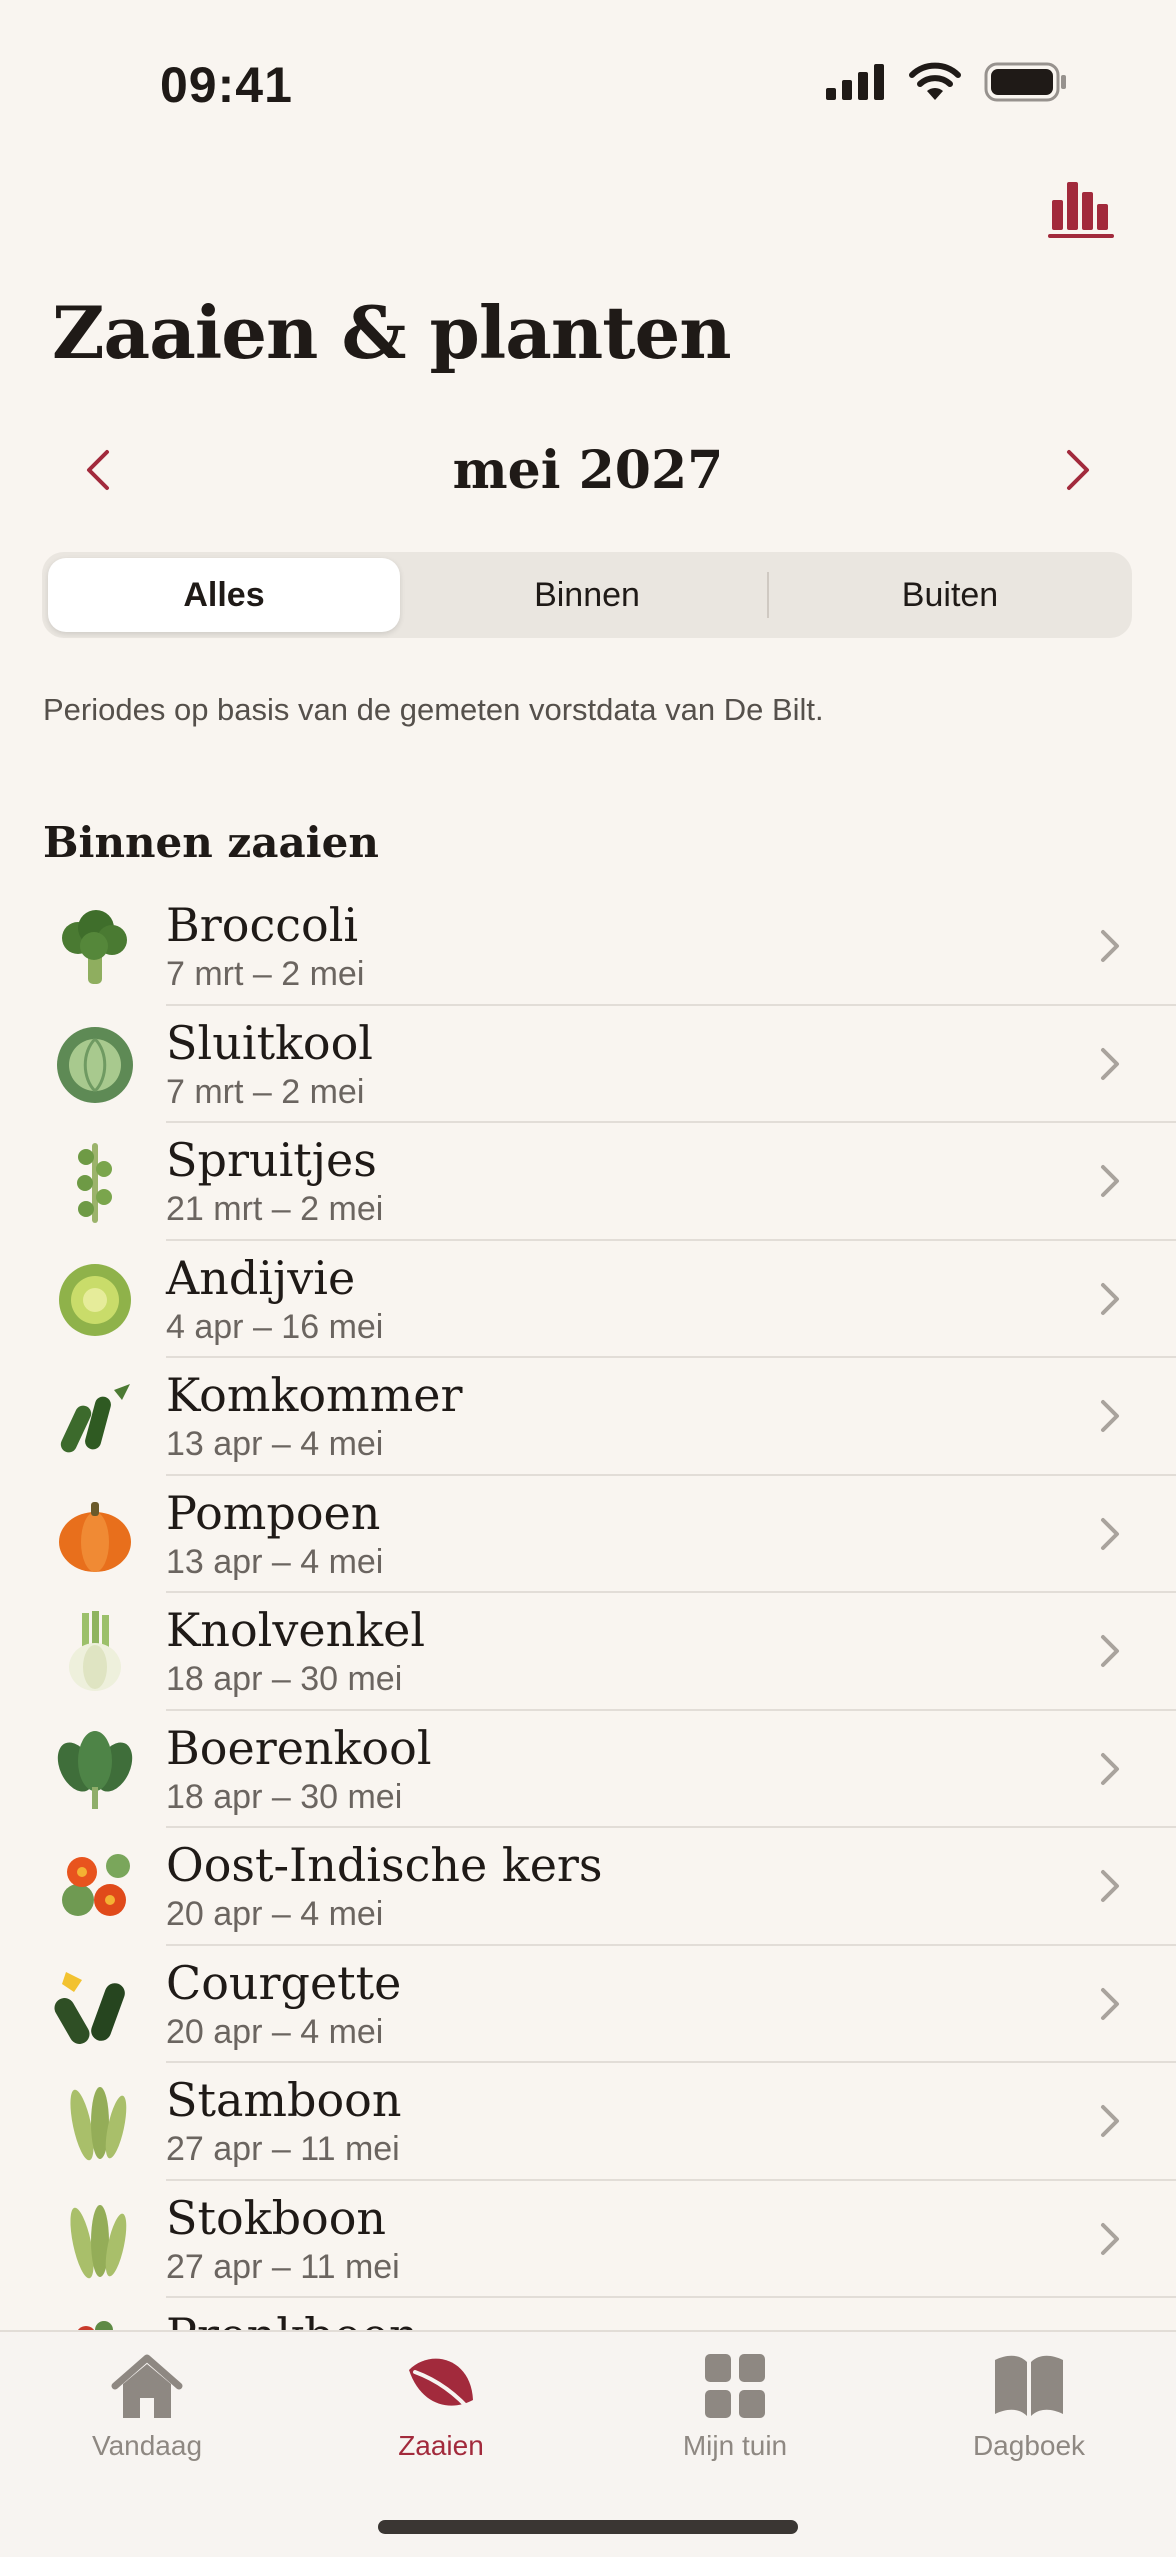 The image size is (1176, 2557). What do you see at coordinates (588, 1534) in the screenshot?
I see `list-item: Pompoen 13 apr – 4 mei` at bounding box center [588, 1534].